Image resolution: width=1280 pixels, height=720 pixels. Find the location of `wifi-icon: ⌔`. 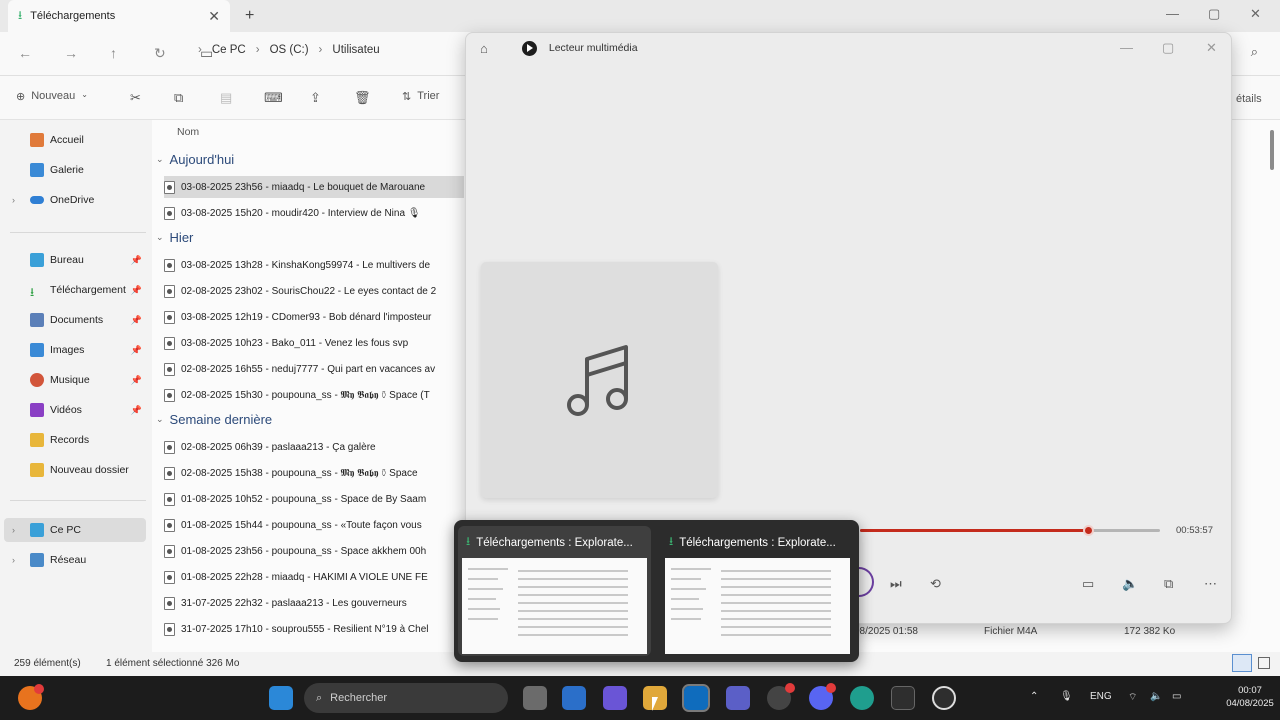

wifi-icon: ⌔ is located at coordinates (1132, 697).